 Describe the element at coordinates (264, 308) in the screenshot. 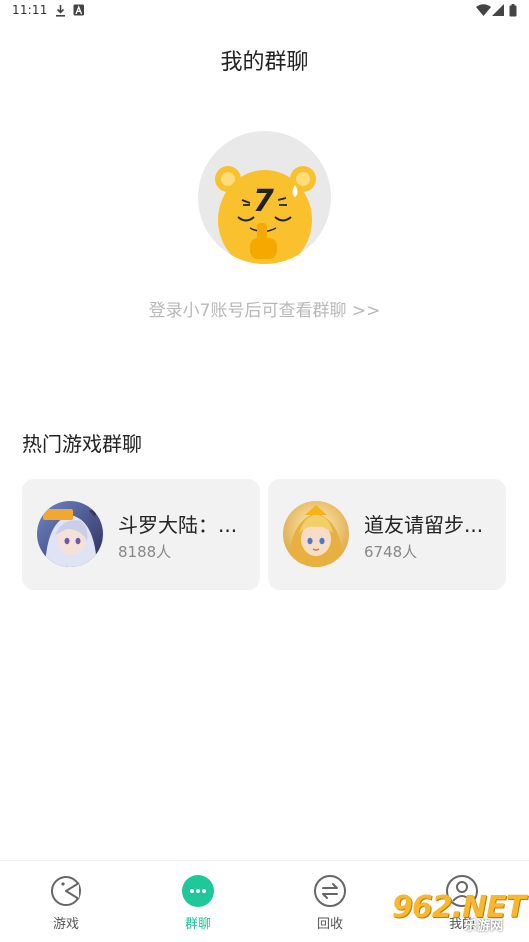

I see `login-prompt-link: 登录小7账号后可查看群聊 >>` at that location.